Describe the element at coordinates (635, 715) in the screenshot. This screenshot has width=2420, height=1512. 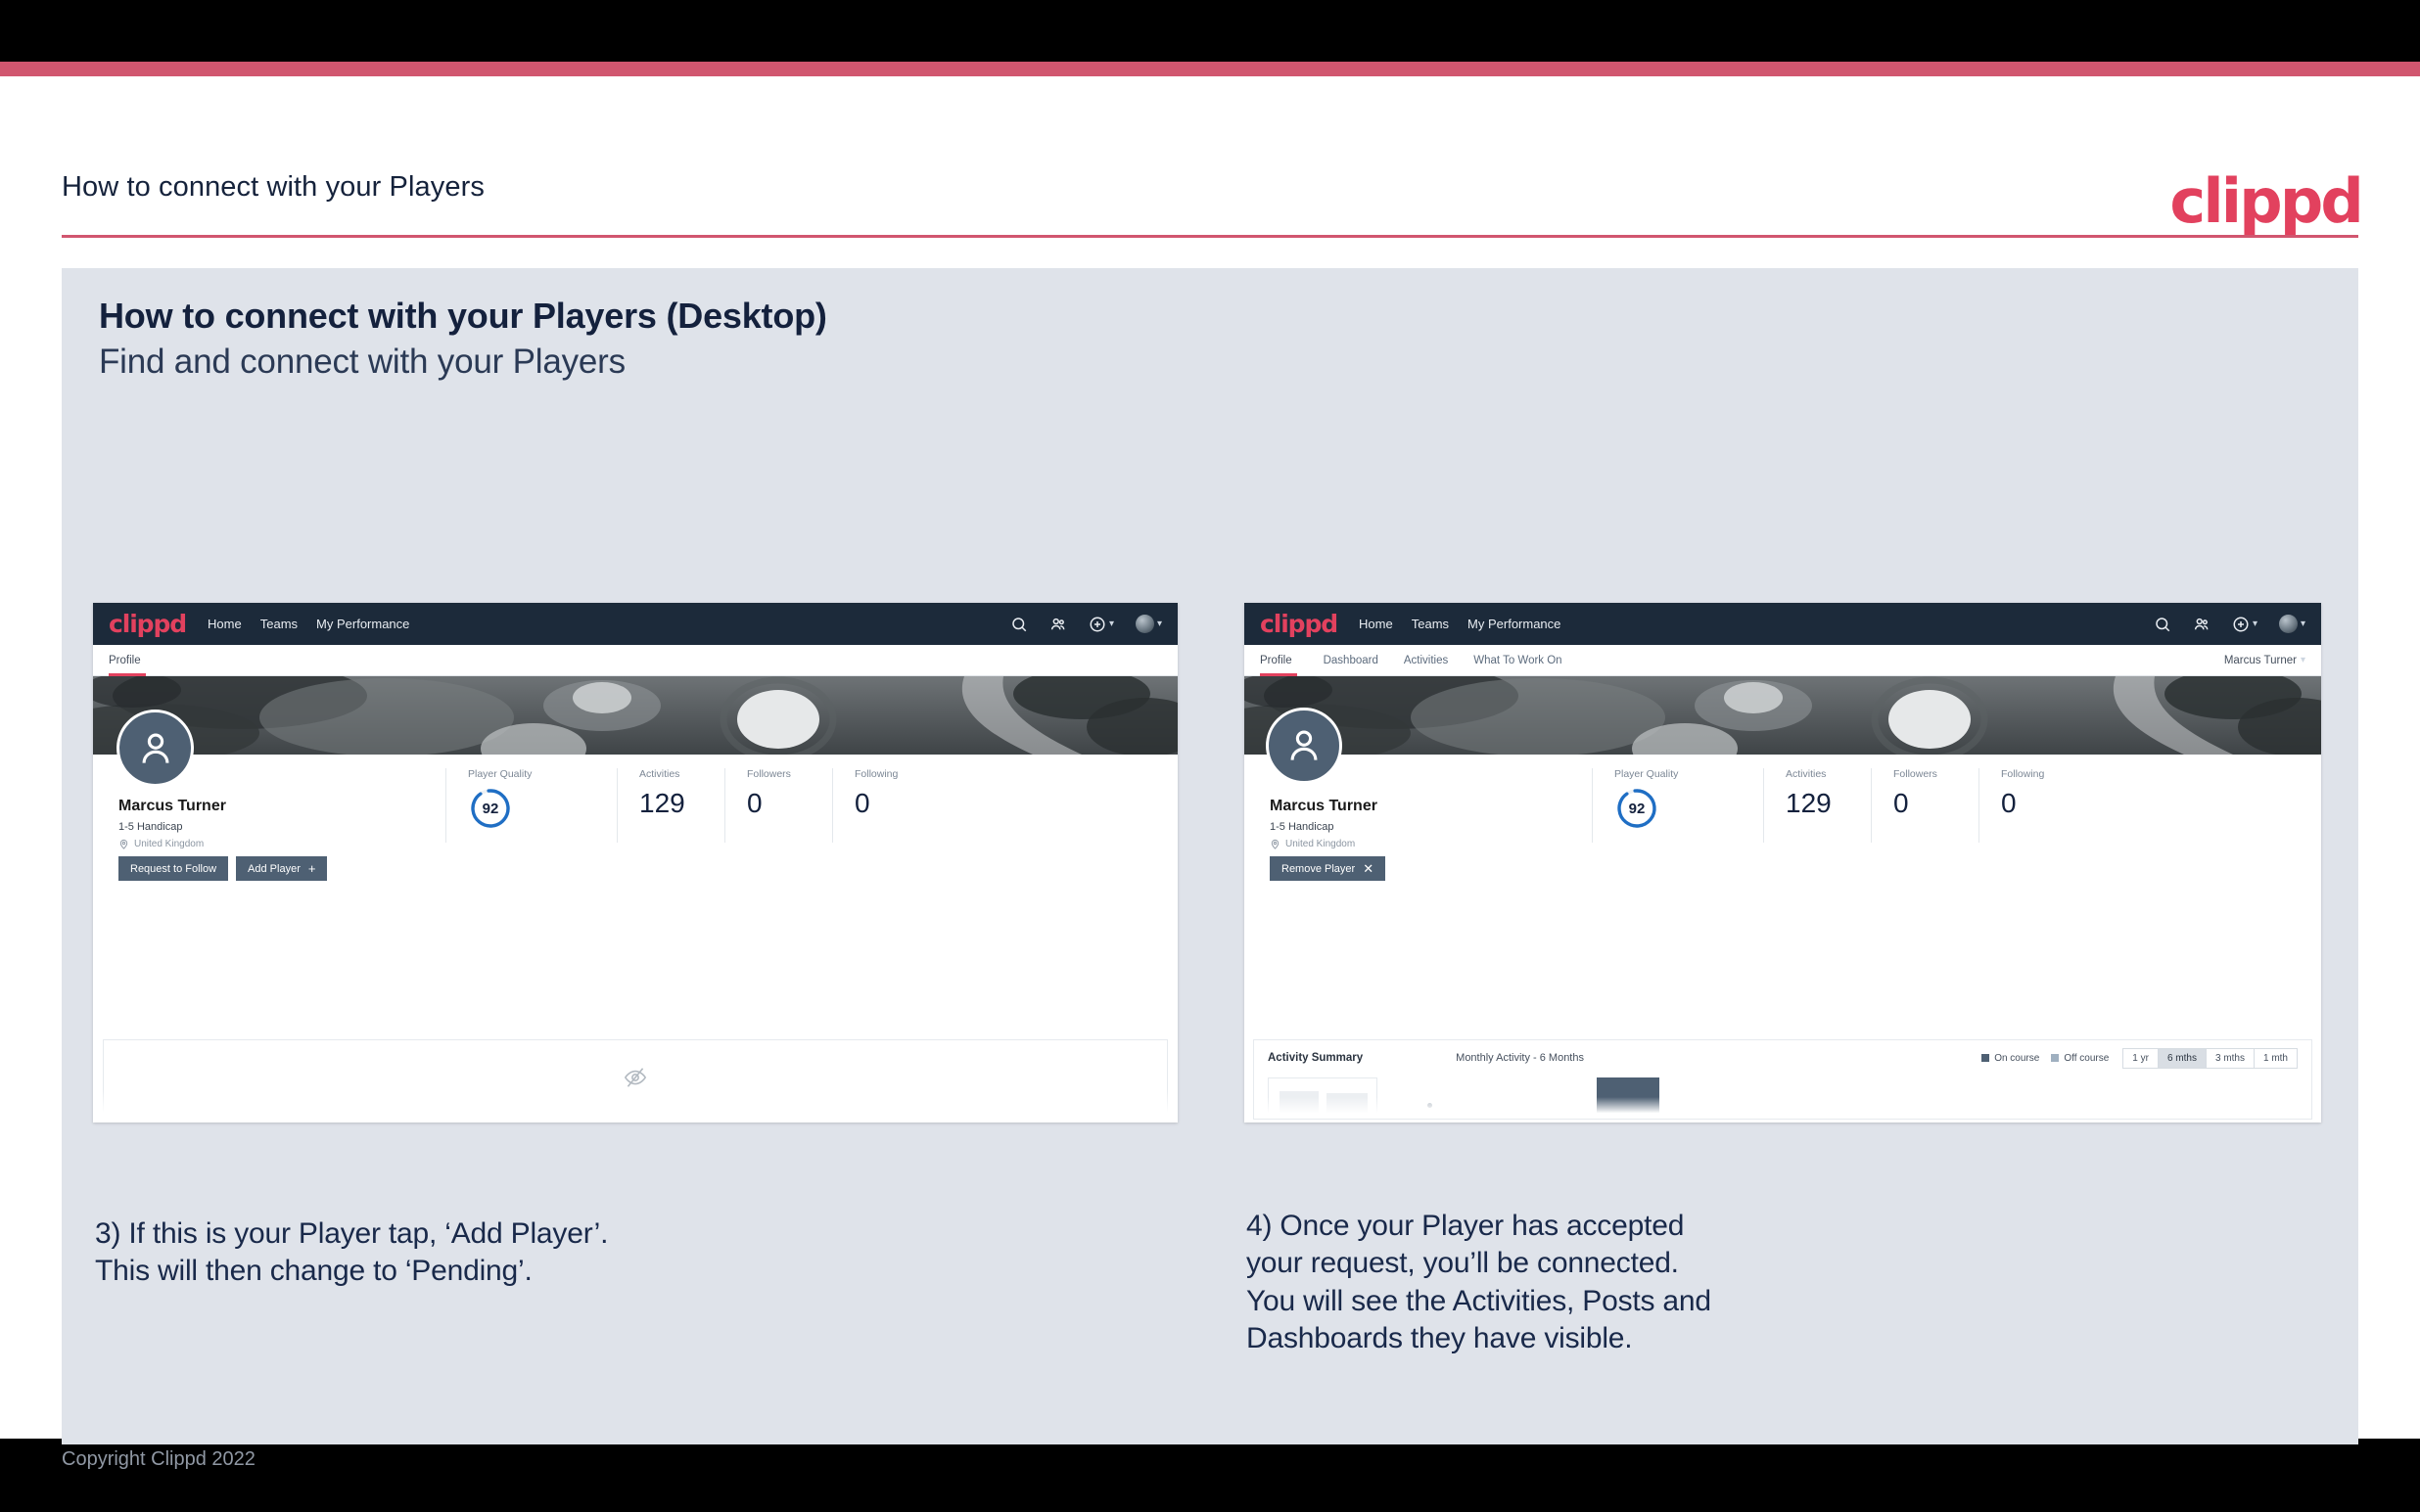
I see `profile-banner-left` at that location.